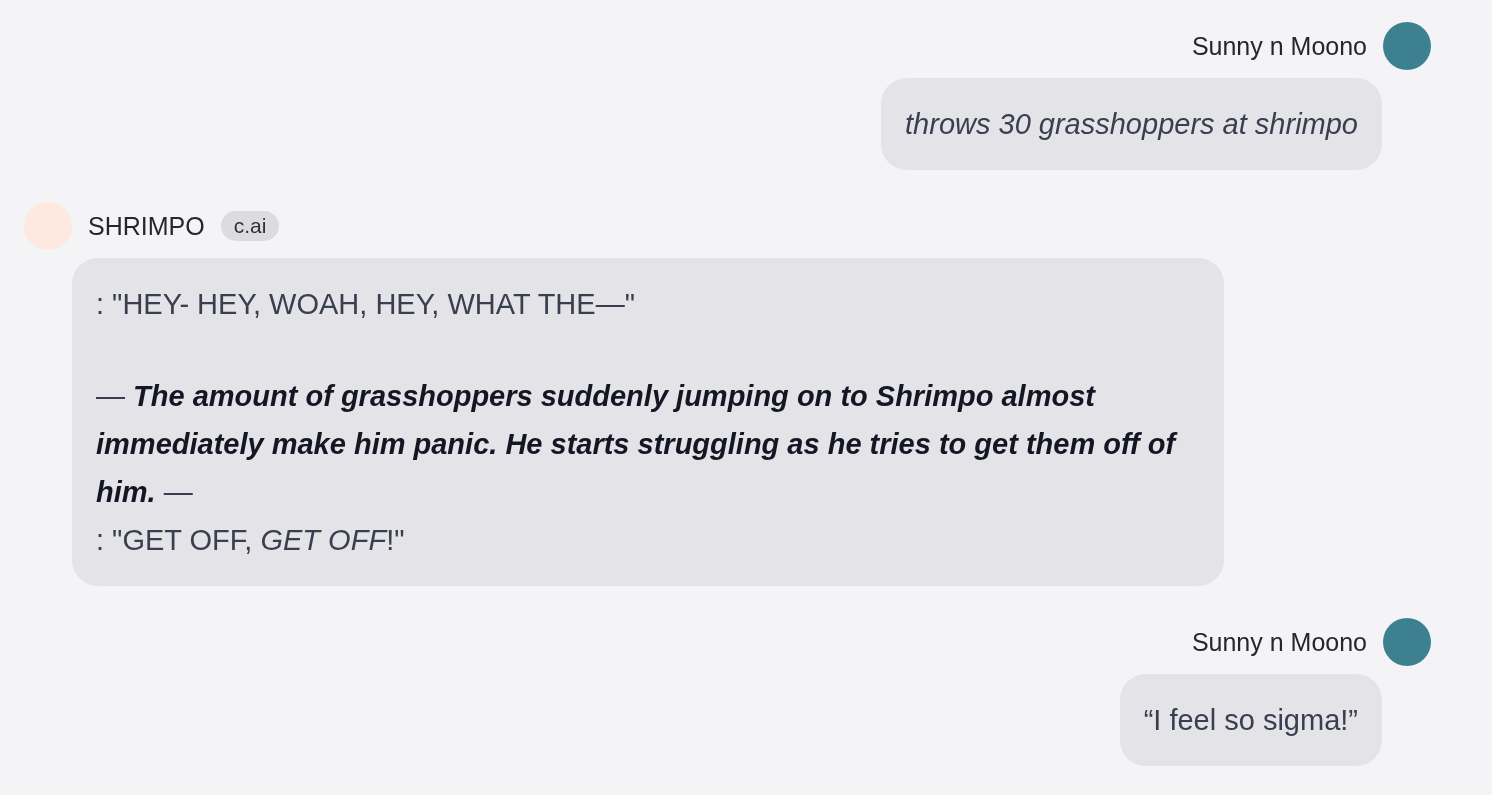  Describe the element at coordinates (366, 304) in the screenshot. I see `message-text: : "HEY- HEY, WOAH, HEY, WHAT THE—"` at that location.